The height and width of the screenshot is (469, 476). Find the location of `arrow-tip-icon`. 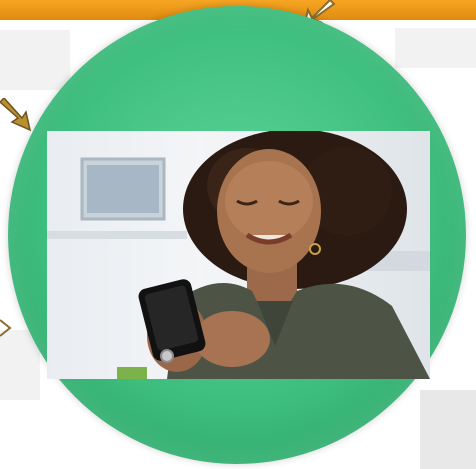

arrow-tip-icon is located at coordinates (6, 328).